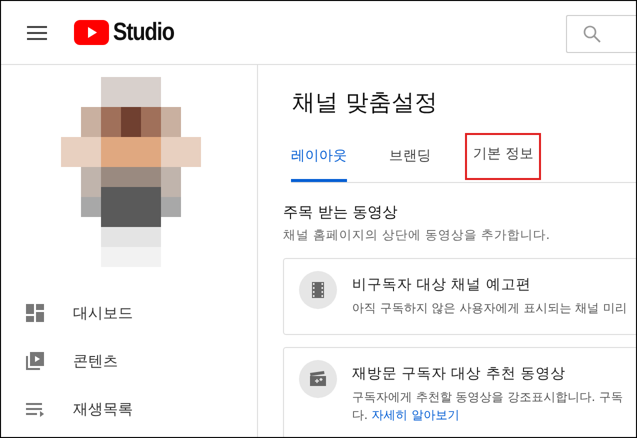  I want to click on search-icon, so click(592, 33).